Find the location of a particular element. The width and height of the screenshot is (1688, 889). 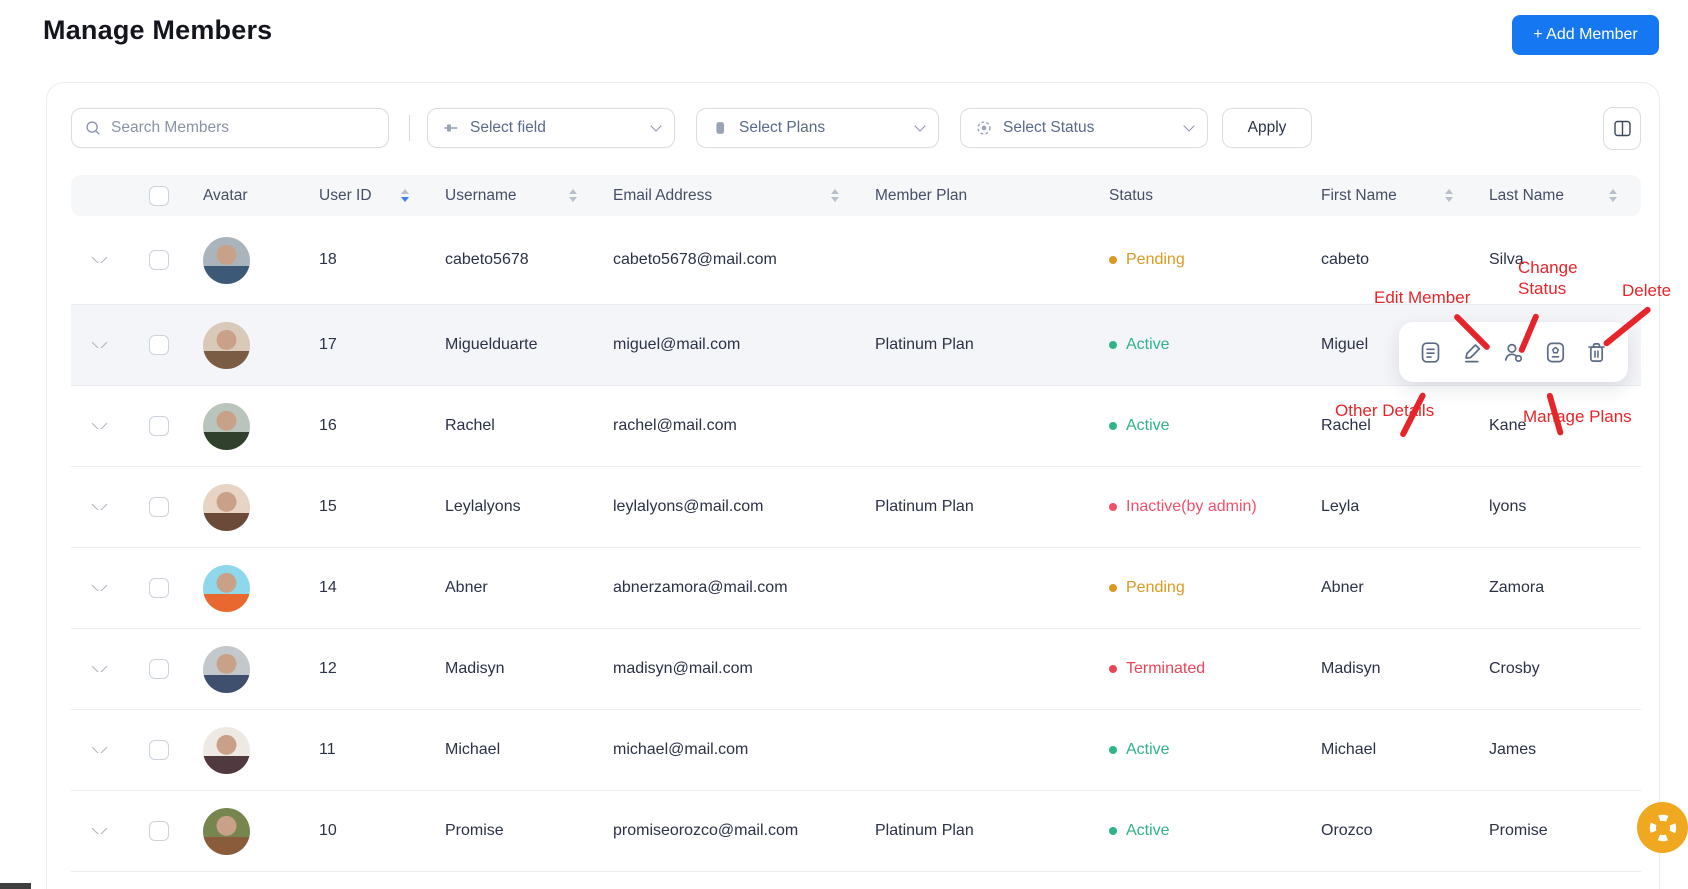

first-name-cell: Michael is located at coordinates (1349, 749).